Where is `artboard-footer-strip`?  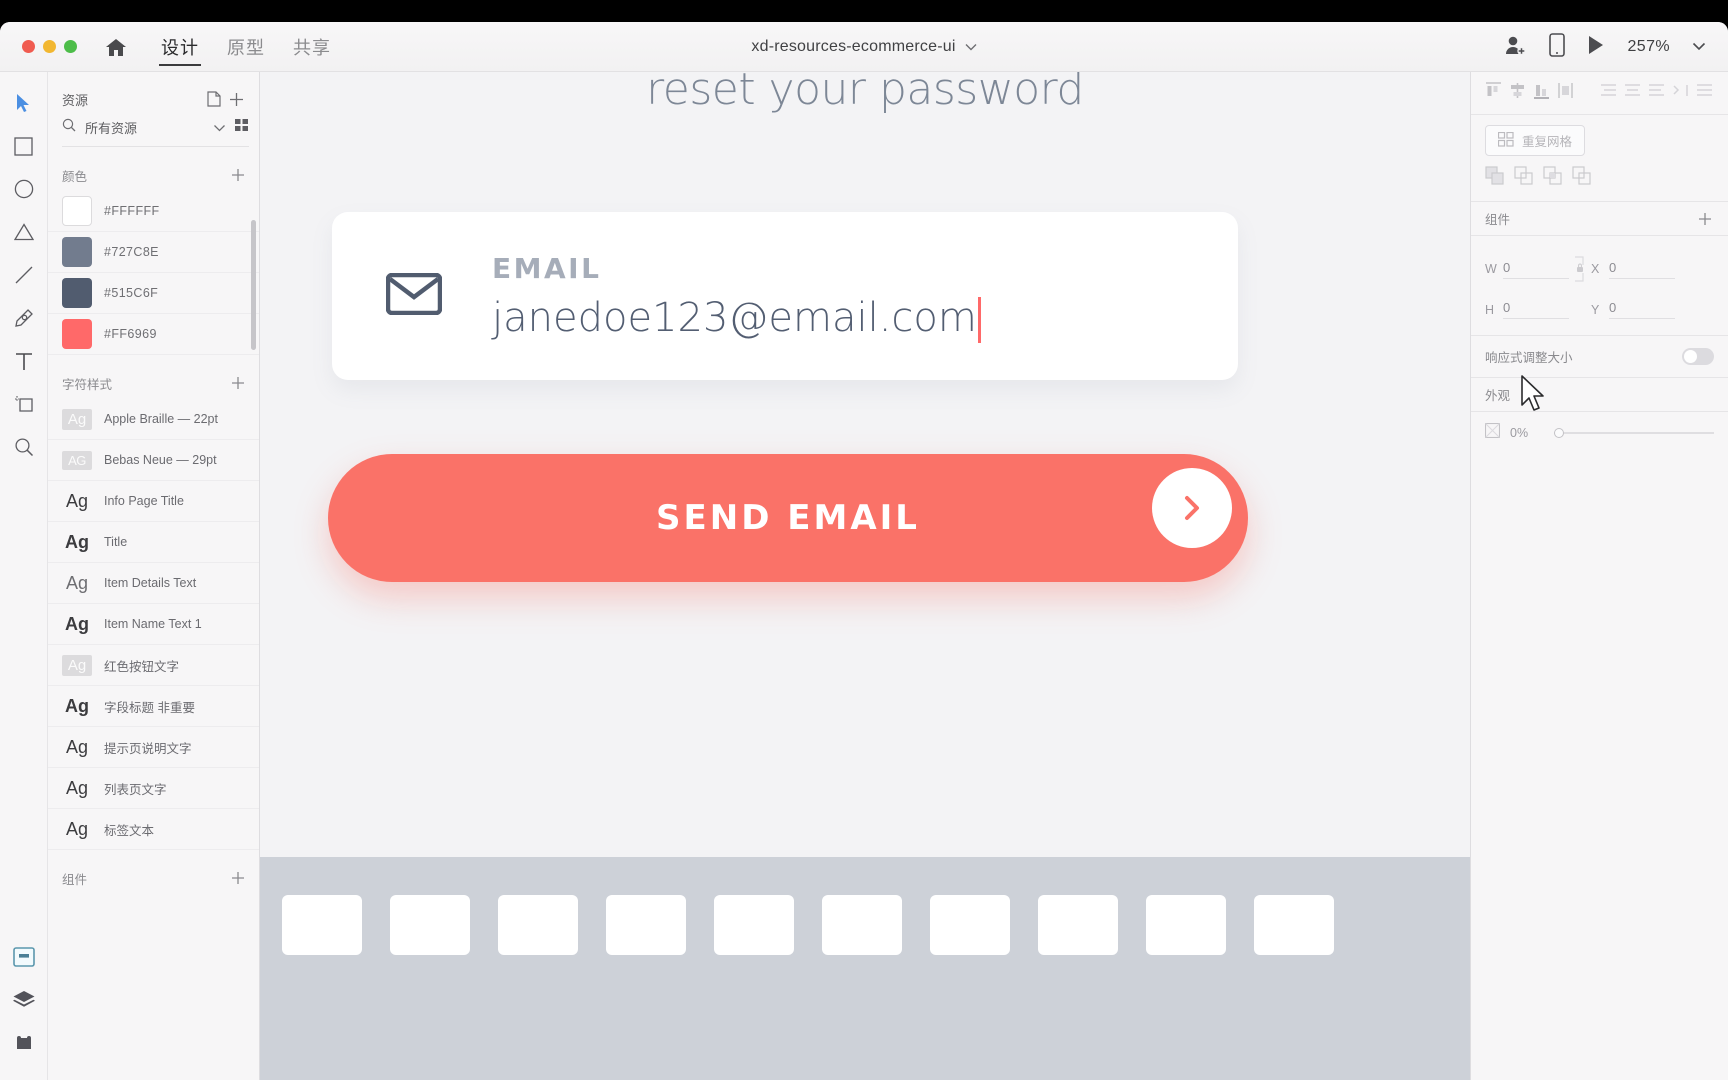 artboard-footer-strip is located at coordinates (865, 968).